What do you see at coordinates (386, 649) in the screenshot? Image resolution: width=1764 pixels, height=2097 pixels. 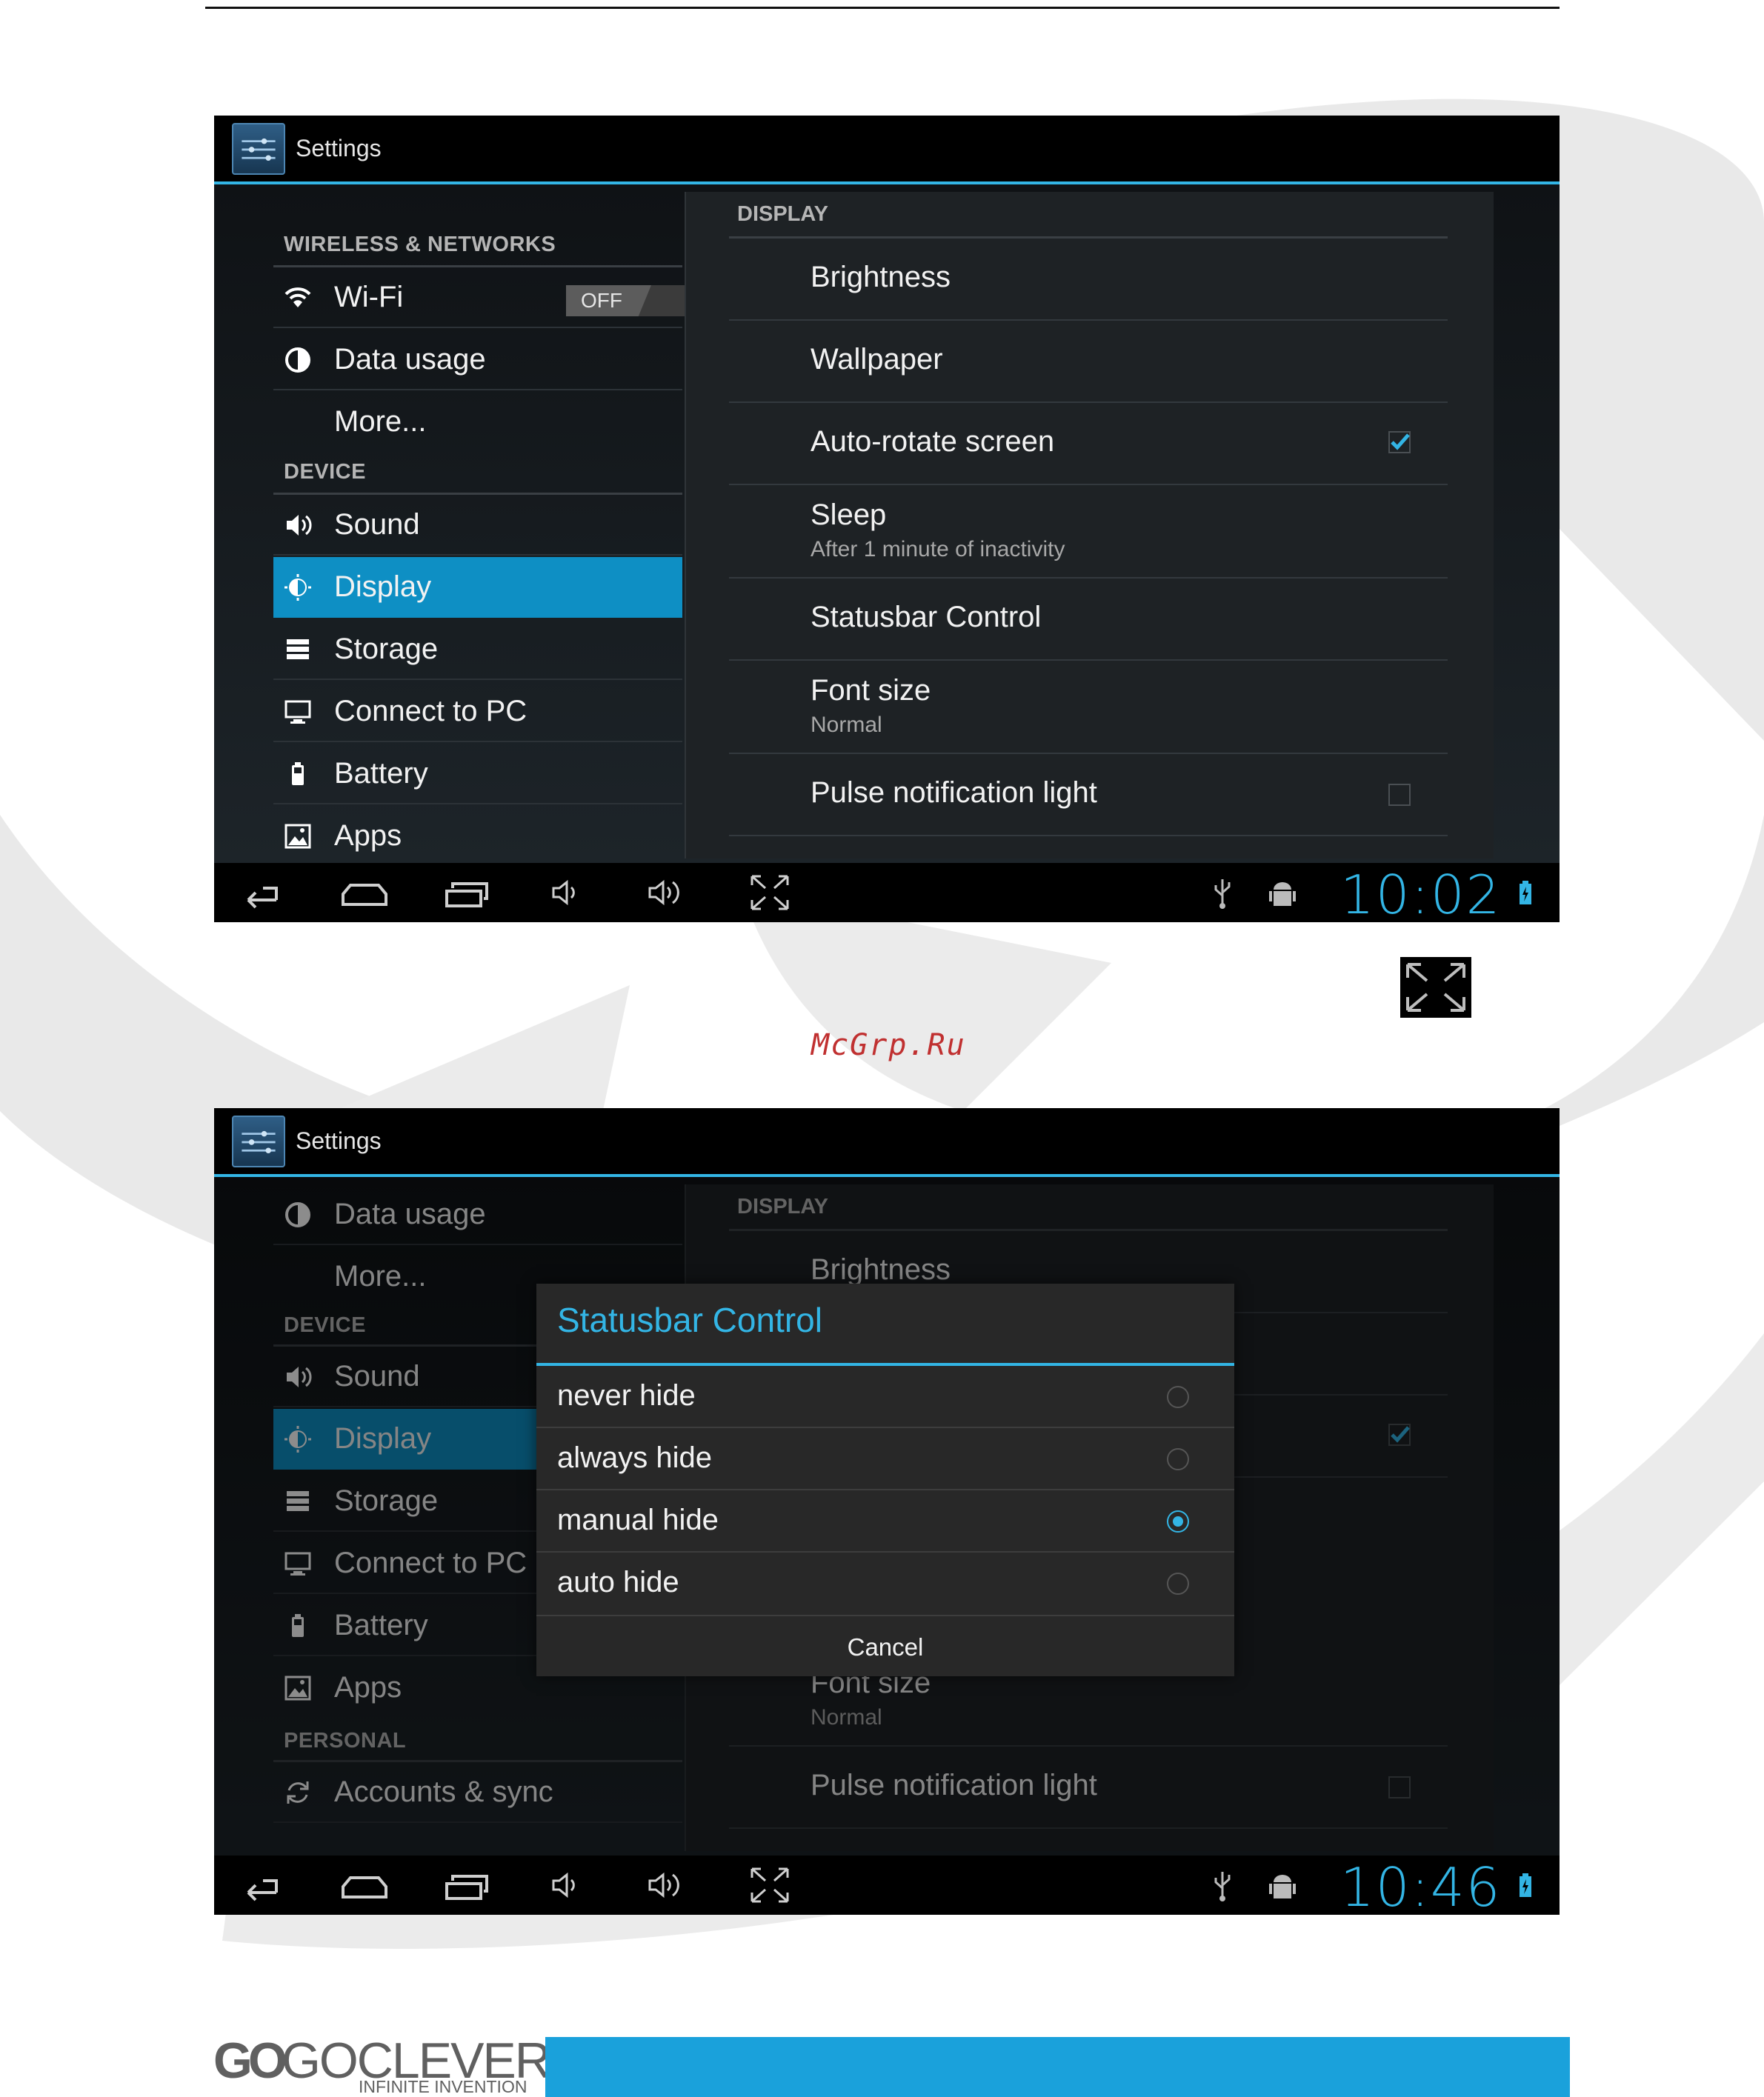 I see `sidebar-item-label: Storage` at bounding box center [386, 649].